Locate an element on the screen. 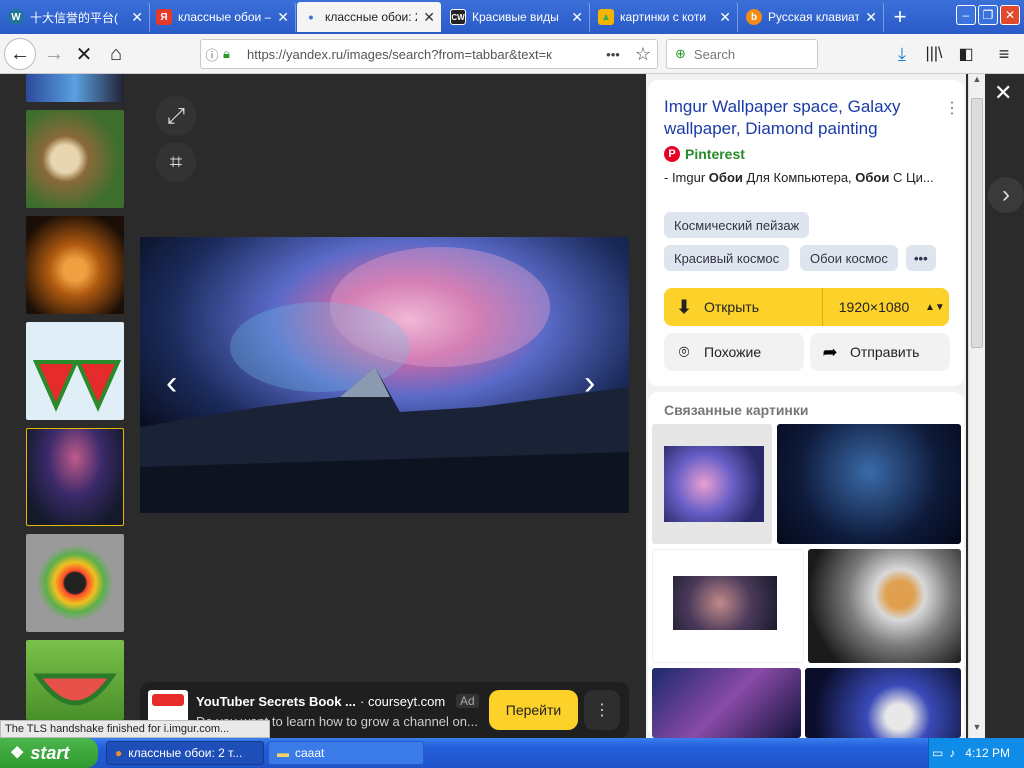 This screenshot has width=1024, height=768. prev-image-arrow: ‹ is located at coordinates (171, 383).